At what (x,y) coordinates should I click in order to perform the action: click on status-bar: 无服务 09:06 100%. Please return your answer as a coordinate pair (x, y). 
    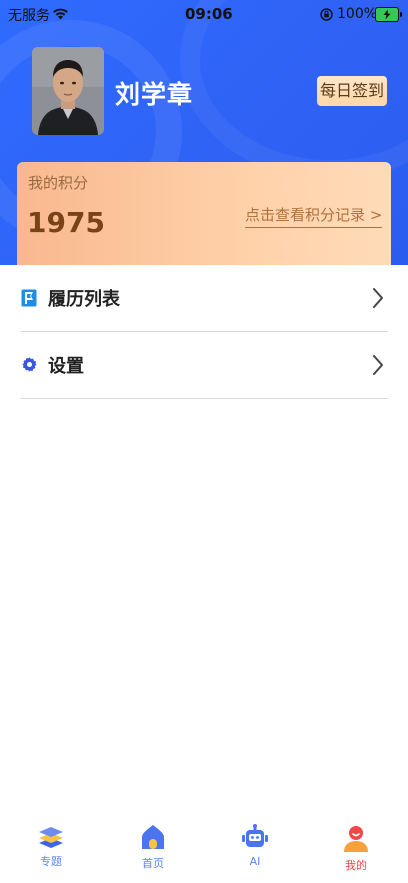
    Looking at the image, I should click on (204, 15).